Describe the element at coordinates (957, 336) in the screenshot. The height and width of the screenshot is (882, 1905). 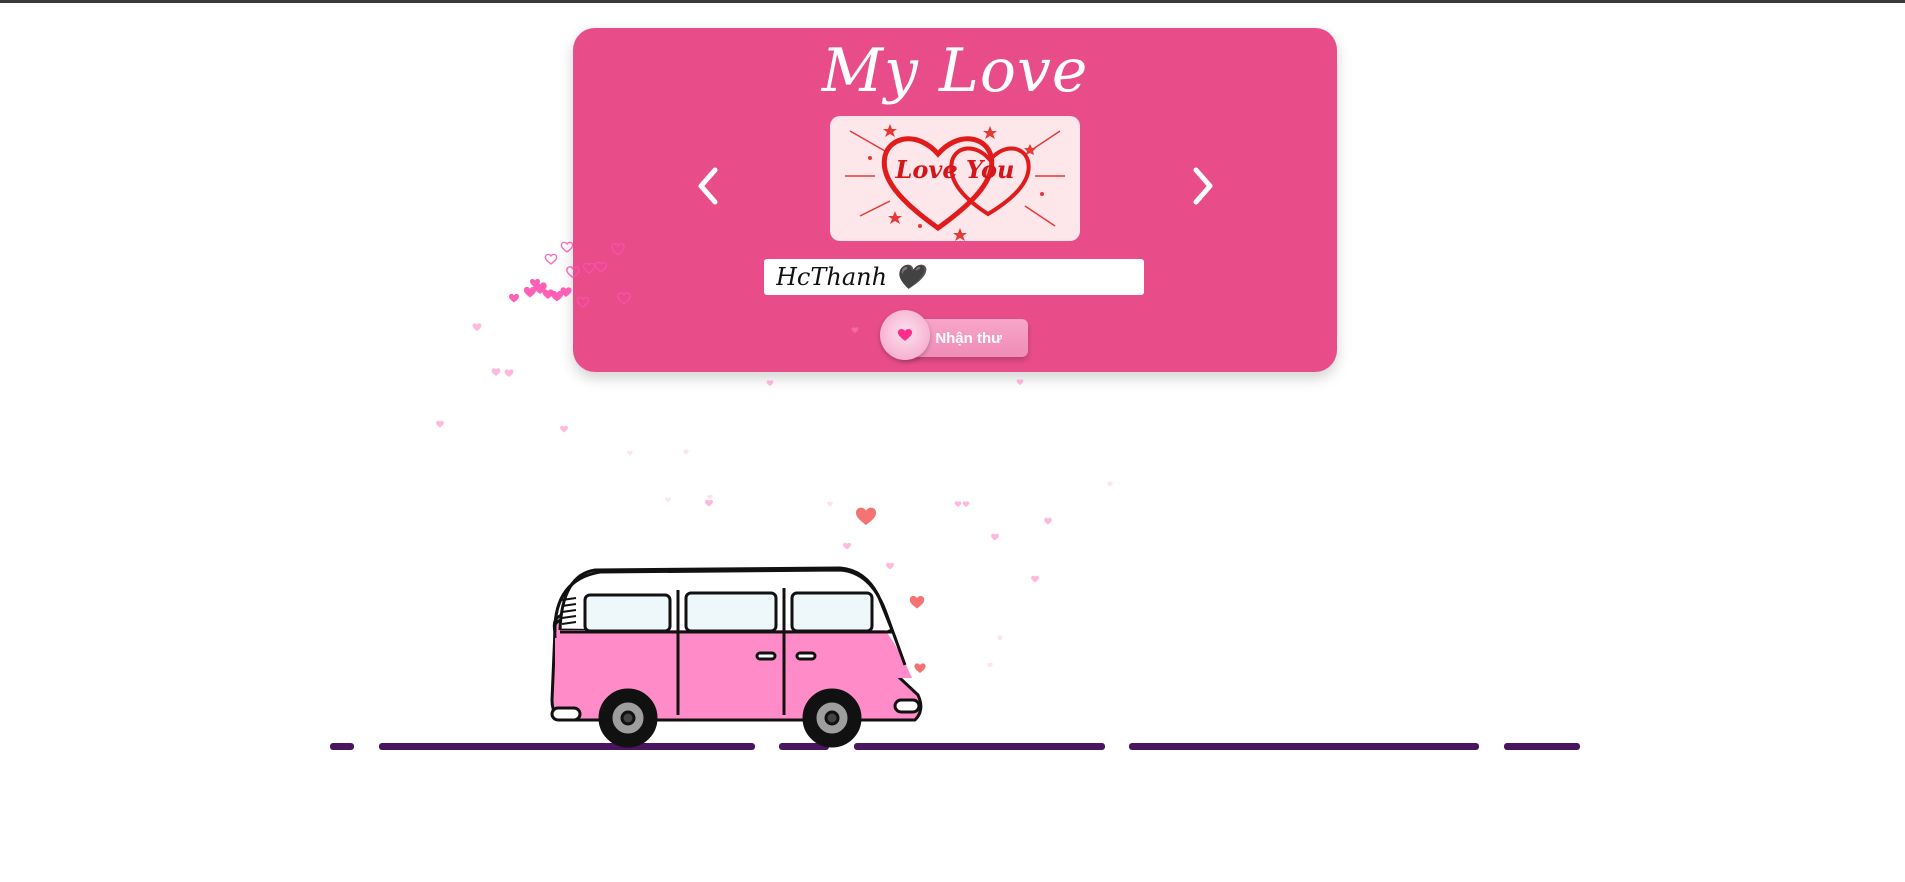
I see `receive-letter-button: Nhận thư` at that location.